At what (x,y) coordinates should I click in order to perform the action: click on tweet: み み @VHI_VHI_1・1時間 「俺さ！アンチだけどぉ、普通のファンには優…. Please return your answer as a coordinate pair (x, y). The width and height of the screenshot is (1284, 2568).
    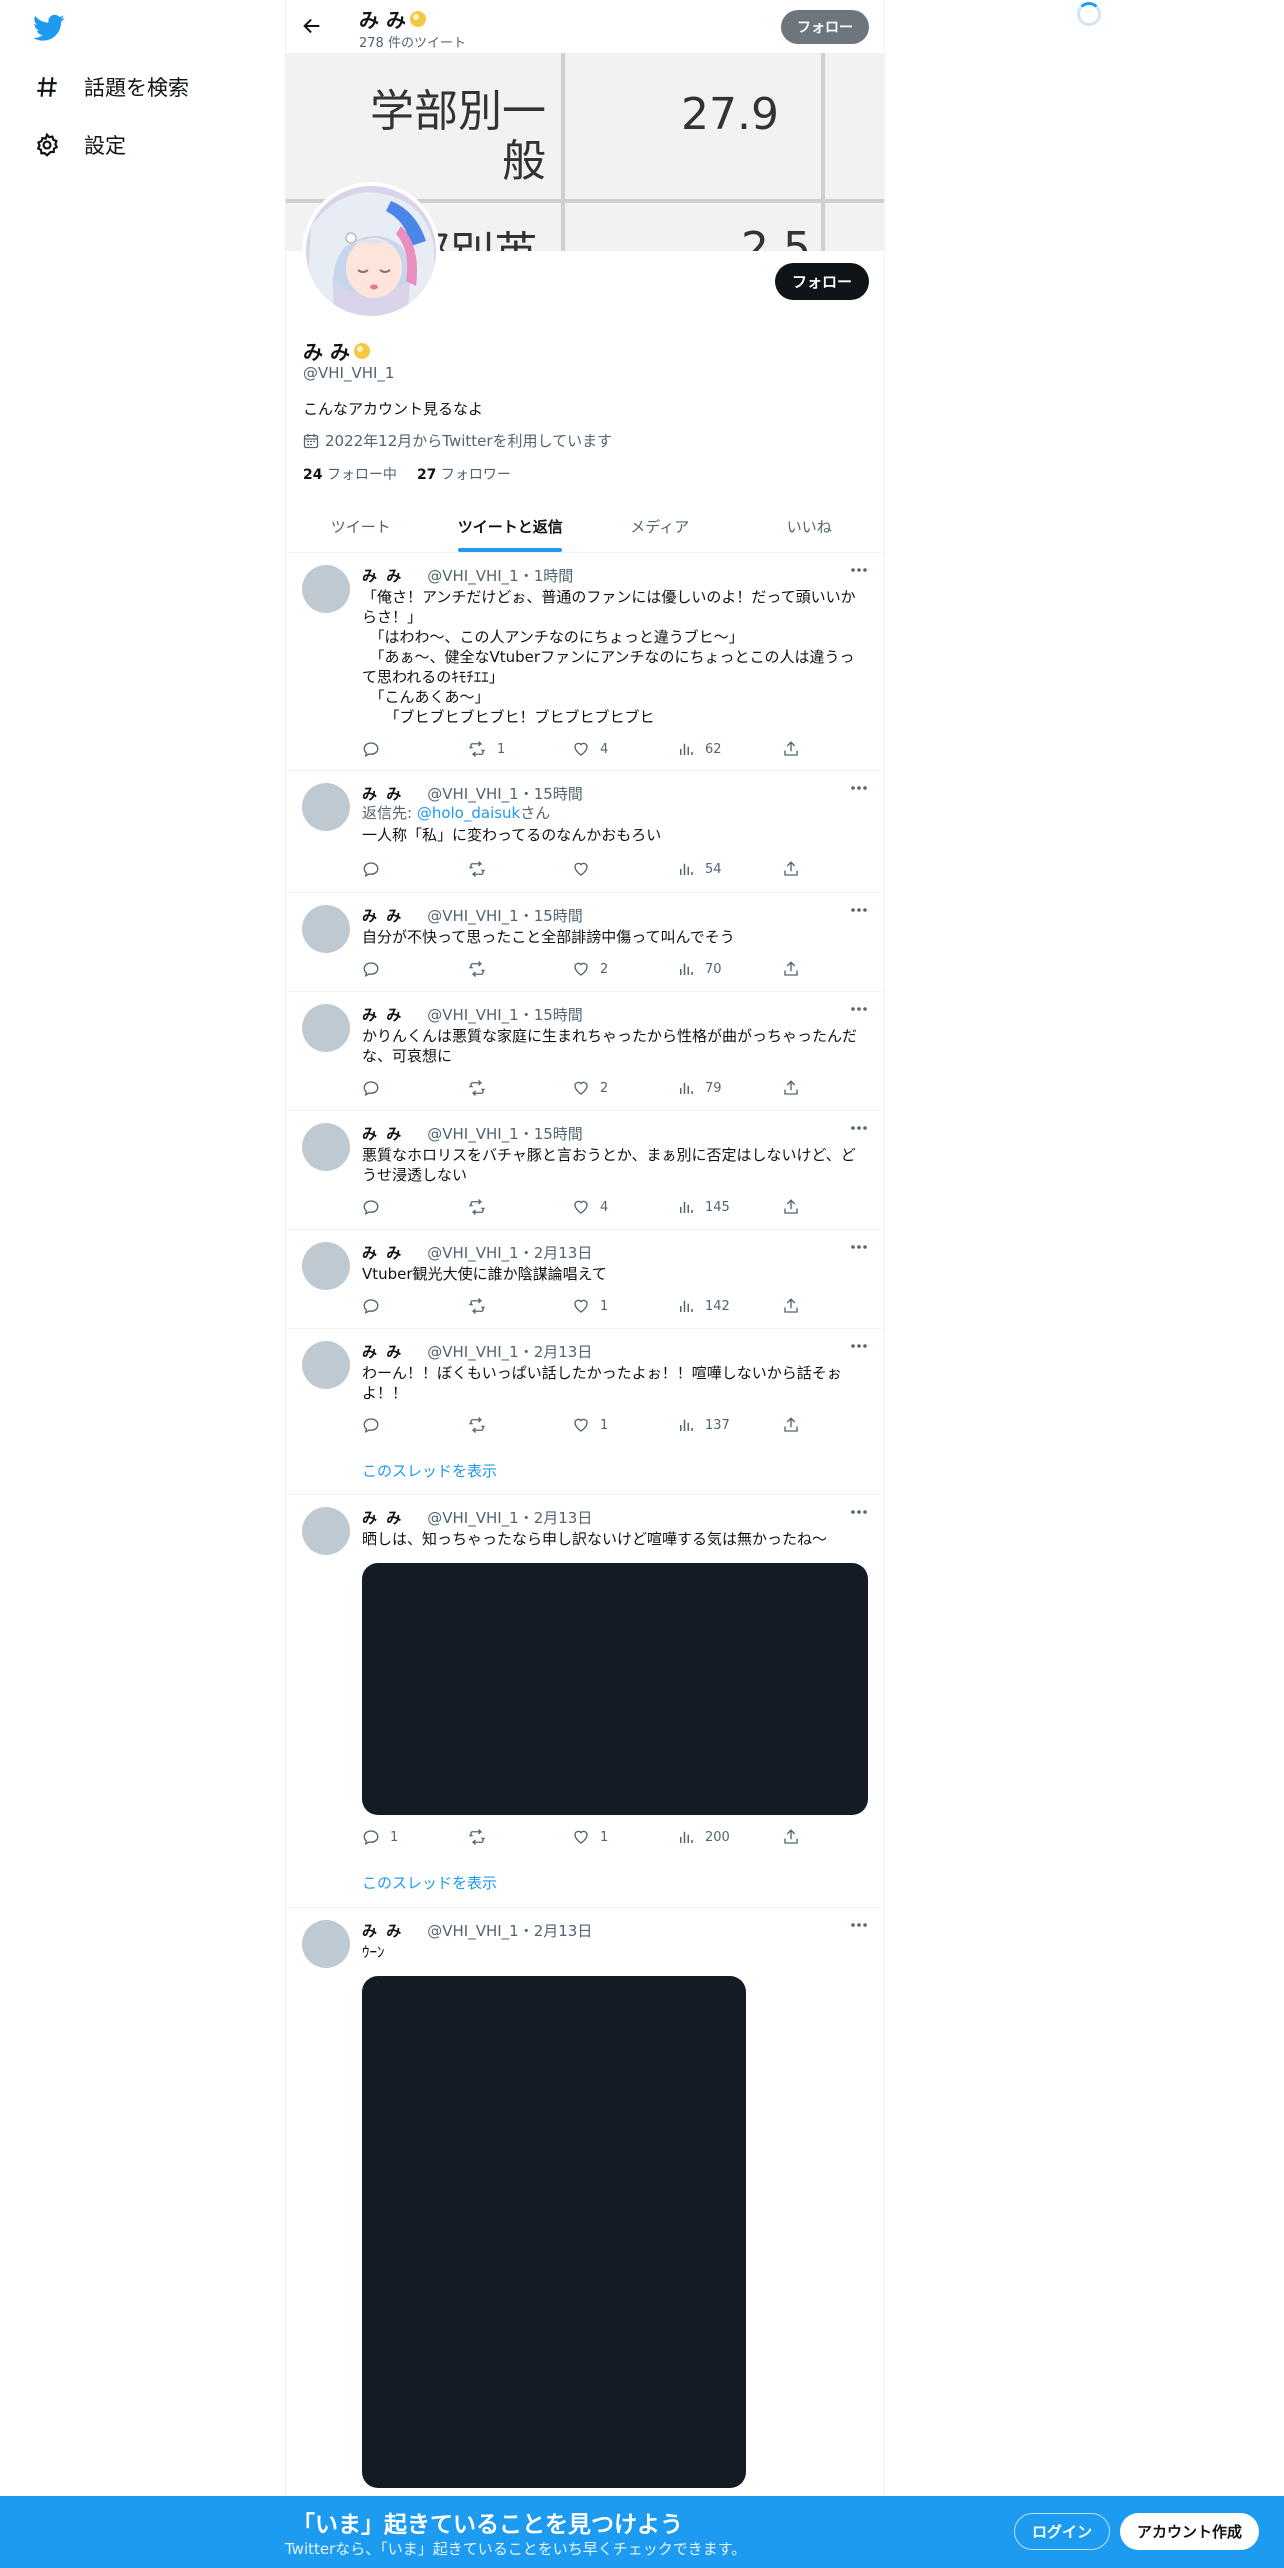
    Looking at the image, I should click on (585, 662).